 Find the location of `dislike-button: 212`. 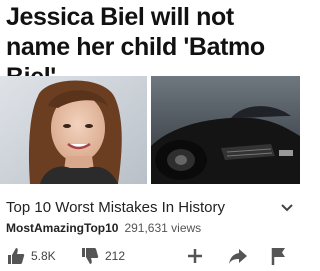

dislike-button: 212 is located at coordinates (102, 256).